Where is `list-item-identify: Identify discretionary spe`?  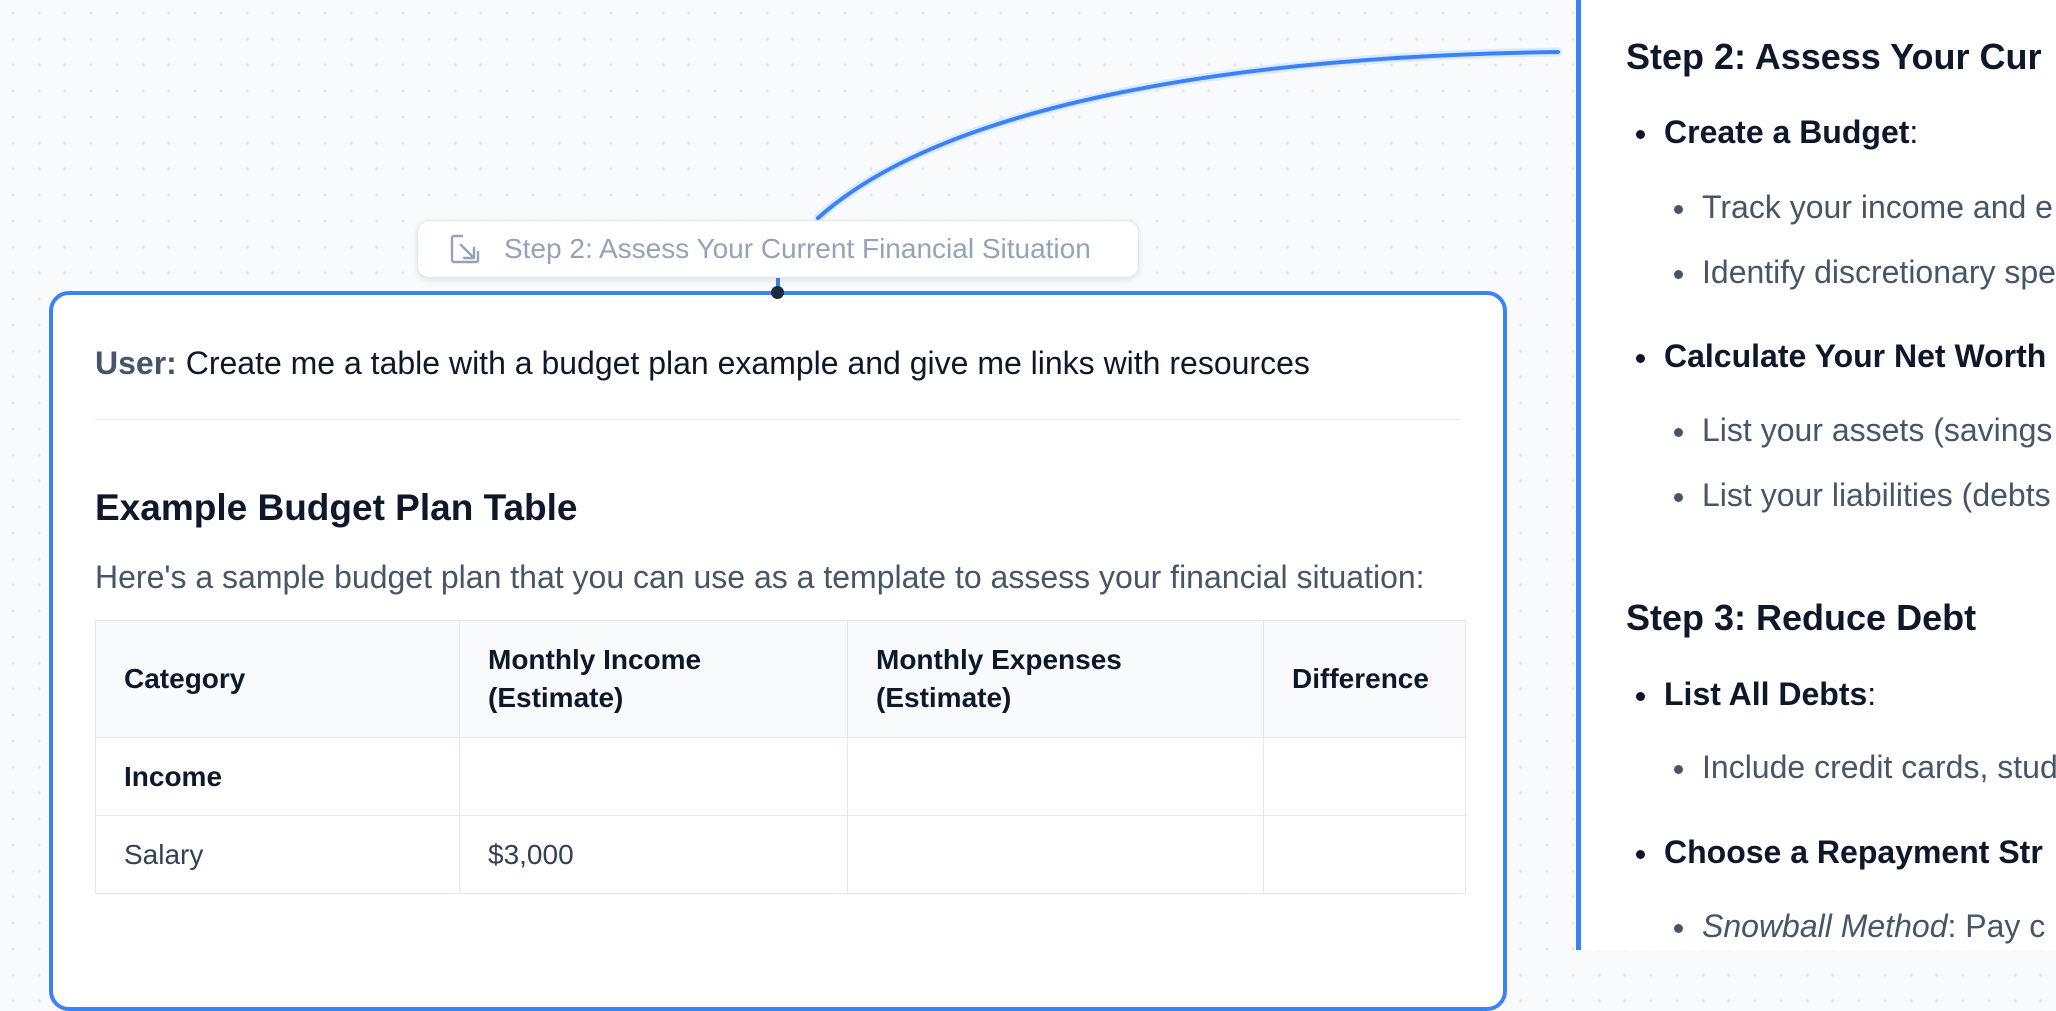 list-item-identify: Identify discretionary spe is located at coordinates (1865, 272).